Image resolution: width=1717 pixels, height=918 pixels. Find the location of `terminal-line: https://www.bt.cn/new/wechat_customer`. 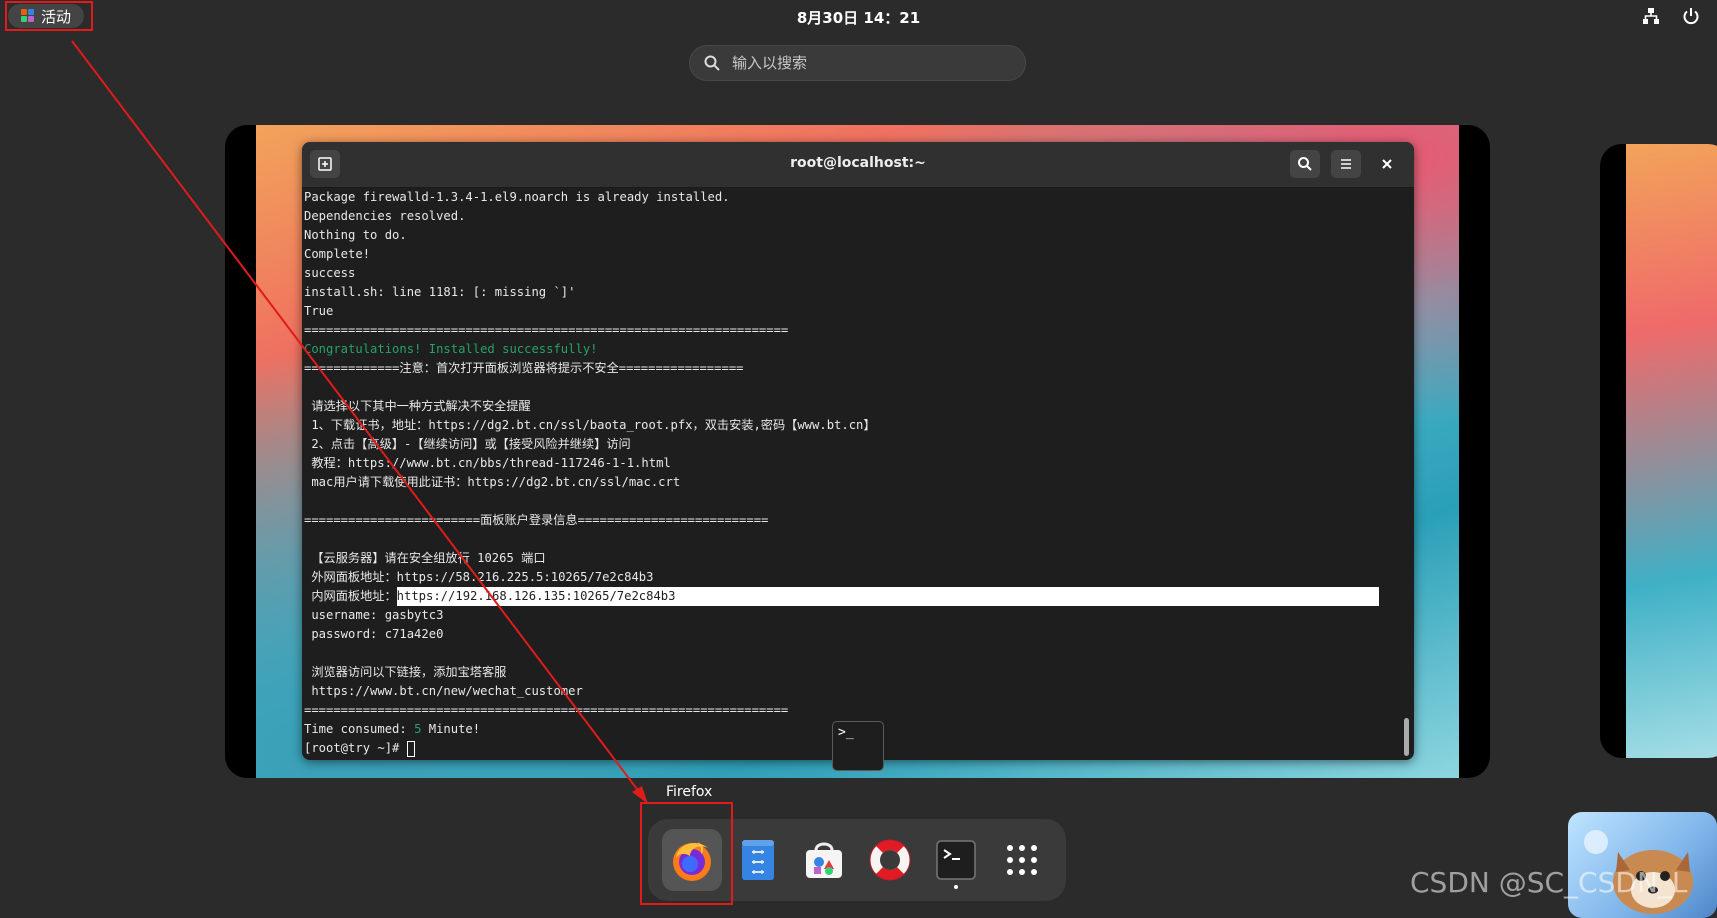

terminal-line: https://www.bt.cn/new/wechat_customer is located at coordinates (443, 691).